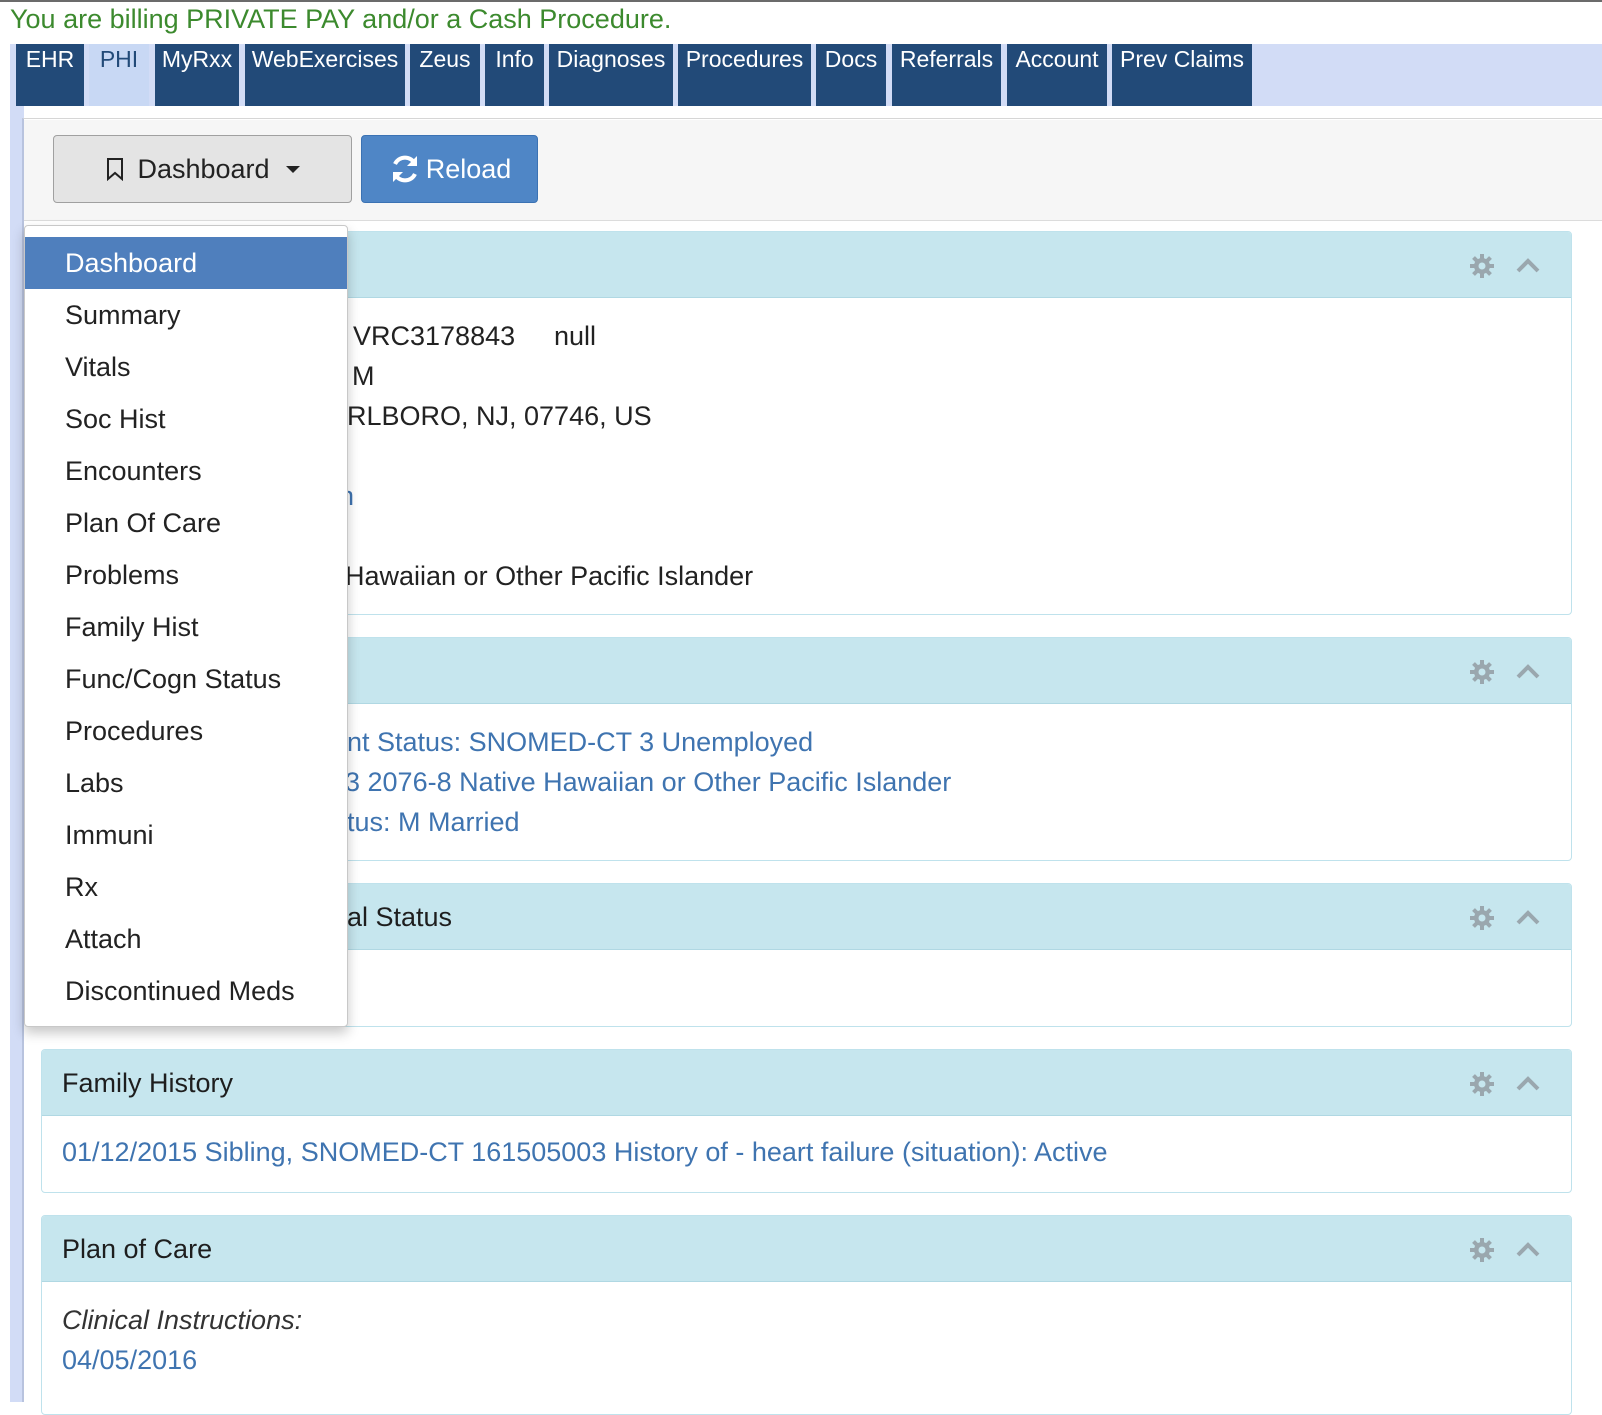 The width and height of the screenshot is (1602, 1415). What do you see at coordinates (186, 523) in the screenshot?
I see `menu-item-plan-of-care: Plan Of Care` at bounding box center [186, 523].